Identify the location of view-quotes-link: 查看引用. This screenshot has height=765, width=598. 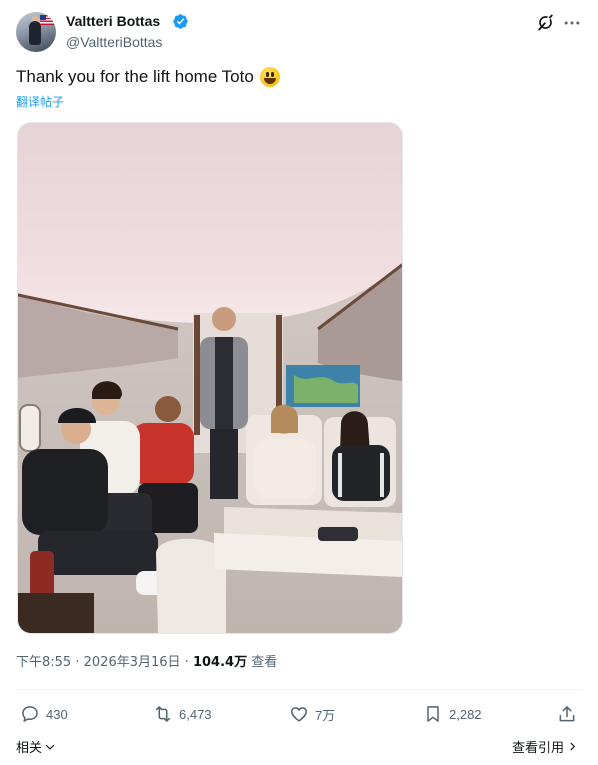
(545, 746).